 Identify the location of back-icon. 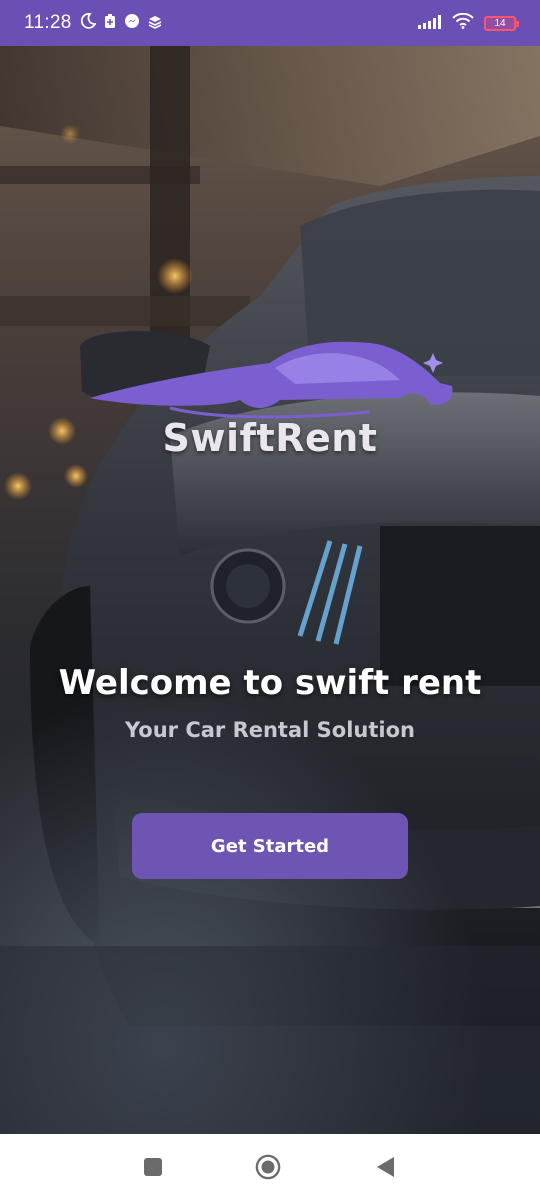
(385, 1167).